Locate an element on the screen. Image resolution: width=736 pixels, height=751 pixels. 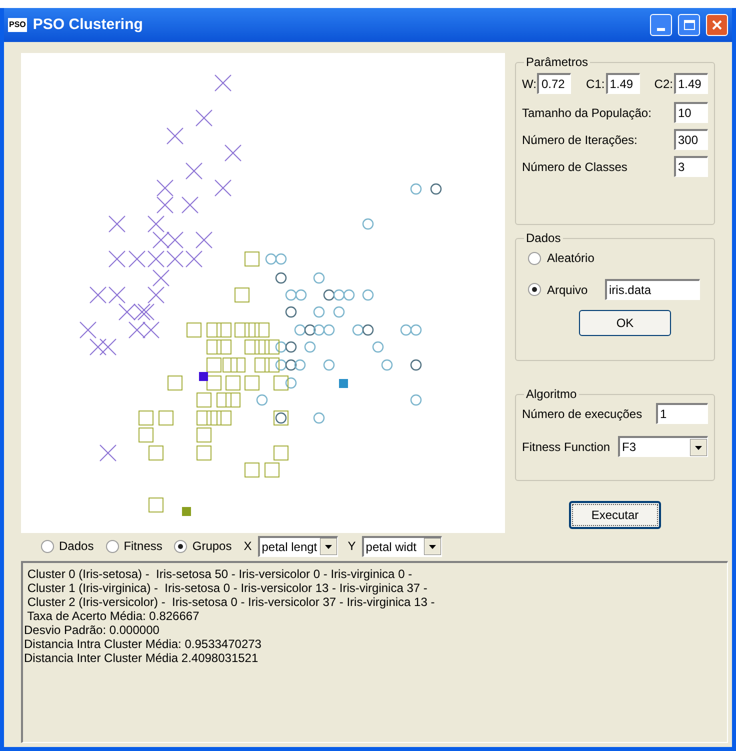
input-field: 10 is located at coordinates (691, 112).